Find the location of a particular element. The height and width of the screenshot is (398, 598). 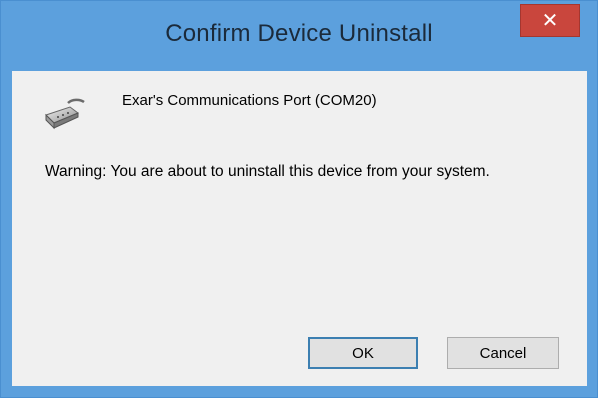

cancel-button: Cancel is located at coordinates (503, 353).